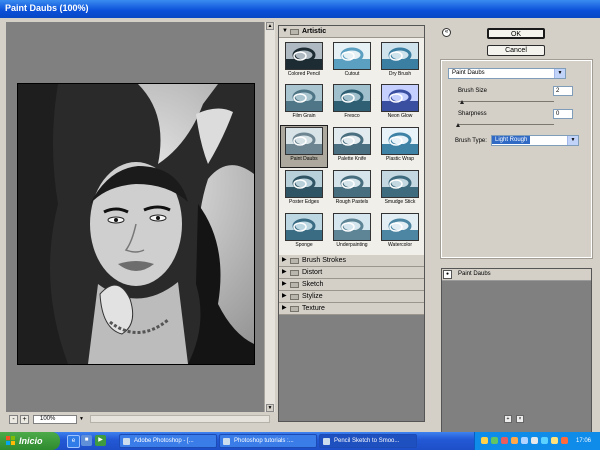  I want to click on preview-horizontal-scrollbar, so click(180, 419).